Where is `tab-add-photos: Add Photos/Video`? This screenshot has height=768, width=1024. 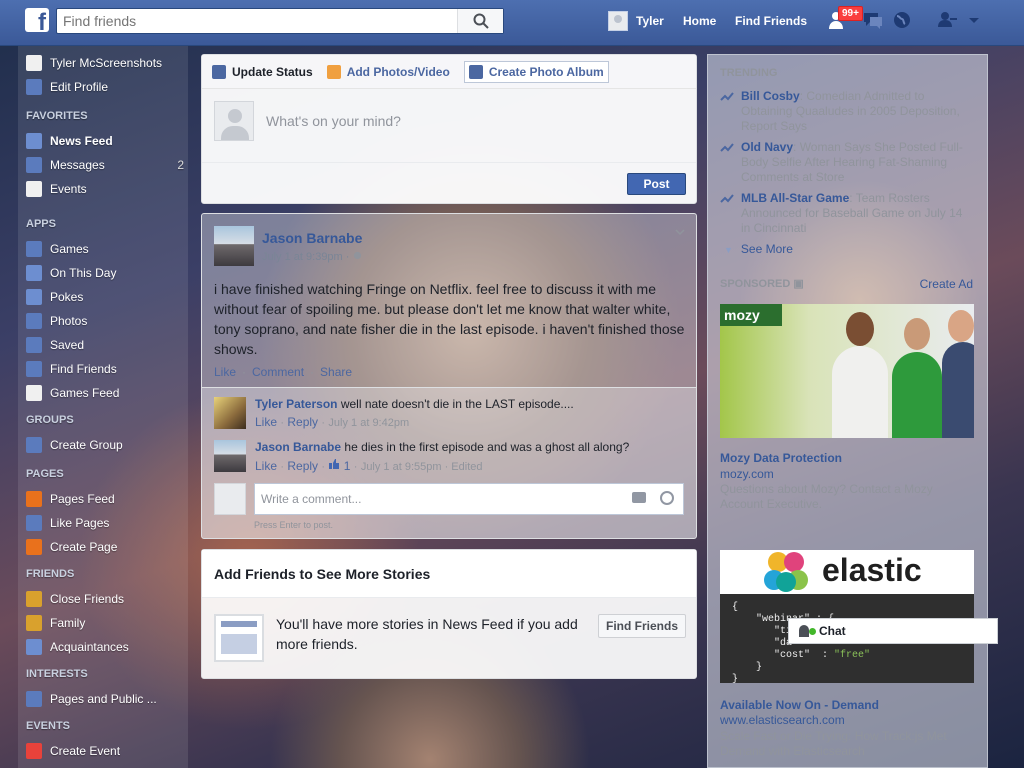 tab-add-photos: Add Photos/Video is located at coordinates (388, 71).